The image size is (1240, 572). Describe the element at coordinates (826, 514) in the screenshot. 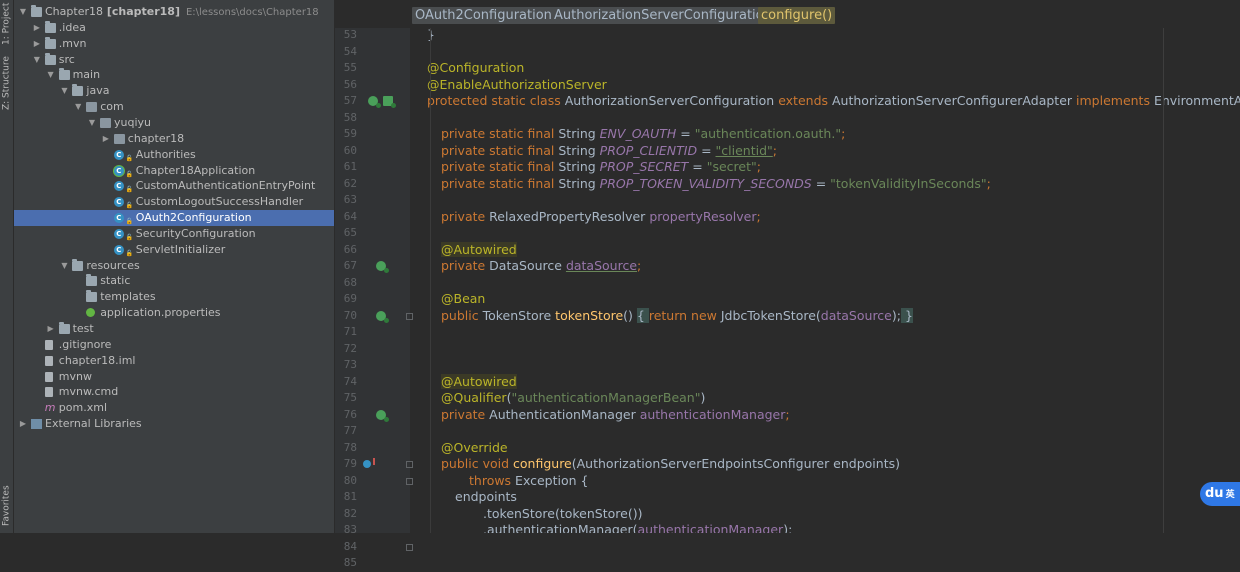

I see `code-line: .tokenStore(tokenStore())` at that location.